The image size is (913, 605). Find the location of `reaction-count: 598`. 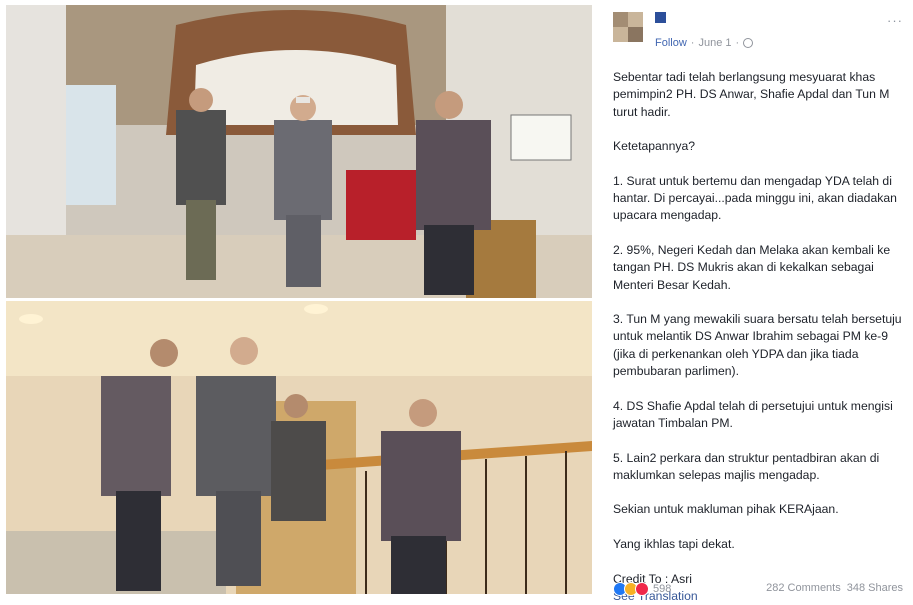

reaction-count: 598 is located at coordinates (662, 589).